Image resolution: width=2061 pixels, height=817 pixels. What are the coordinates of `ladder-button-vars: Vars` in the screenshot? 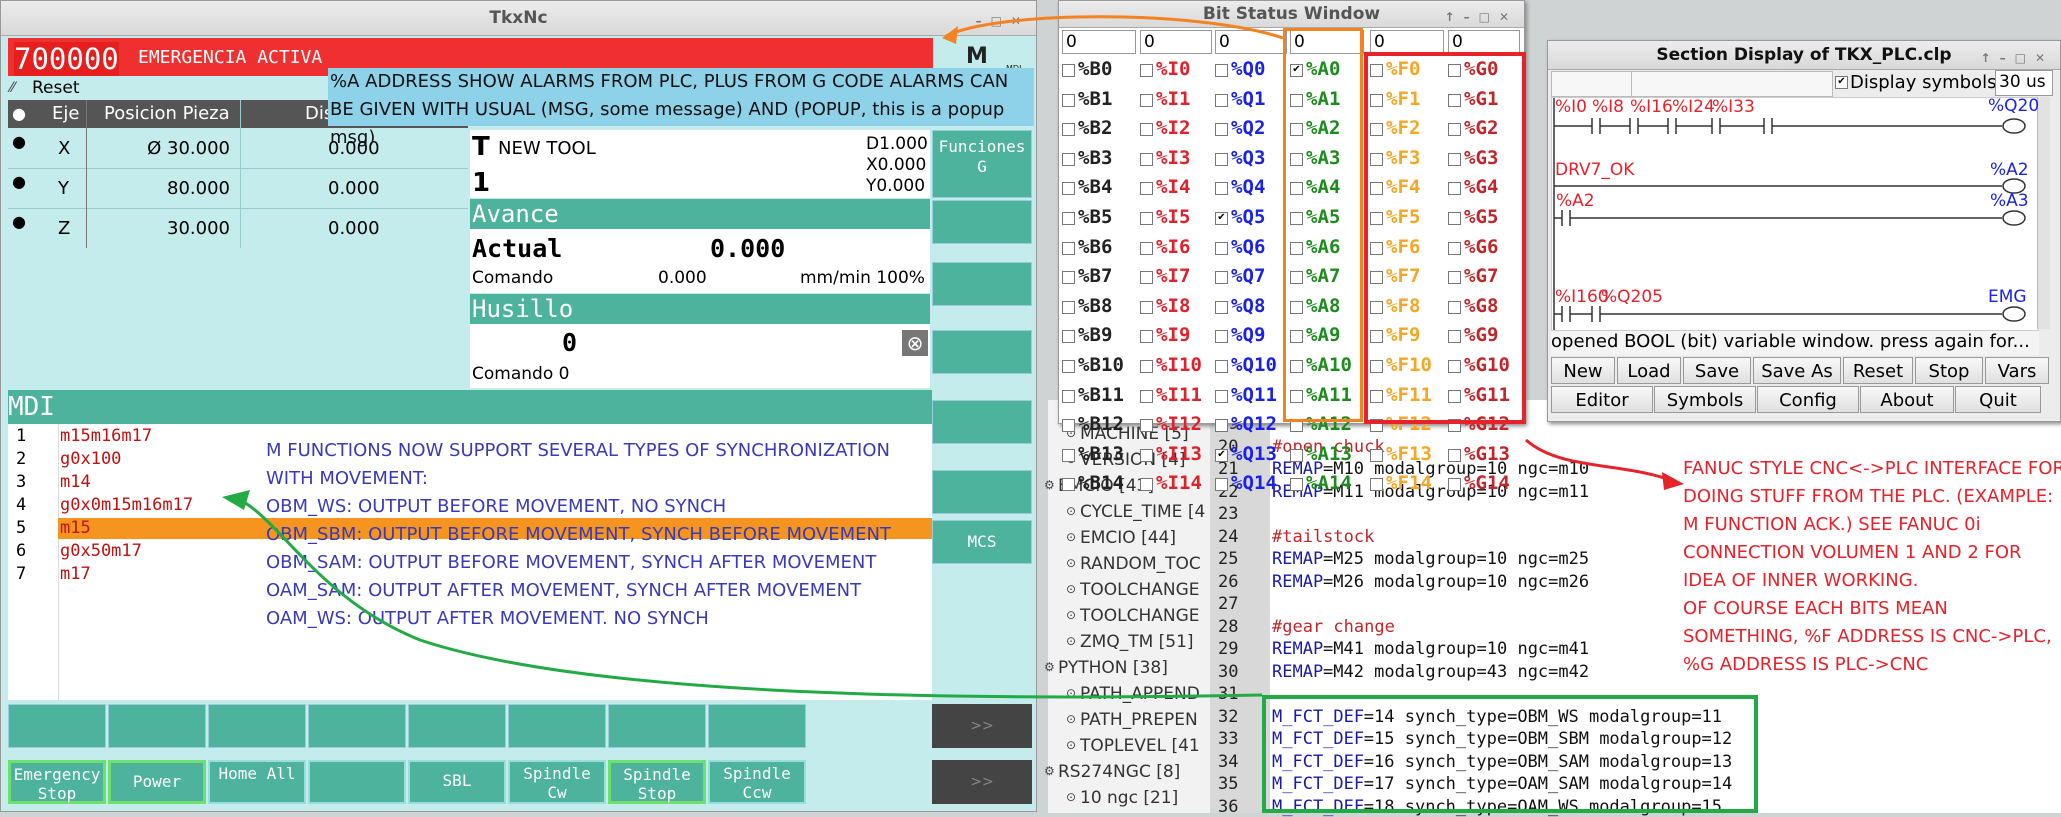 It's located at (2017, 370).